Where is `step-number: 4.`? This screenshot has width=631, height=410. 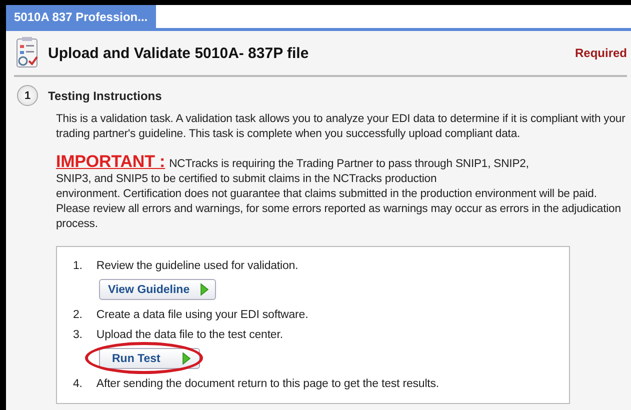
step-number: 4. is located at coordinates (77, 384).